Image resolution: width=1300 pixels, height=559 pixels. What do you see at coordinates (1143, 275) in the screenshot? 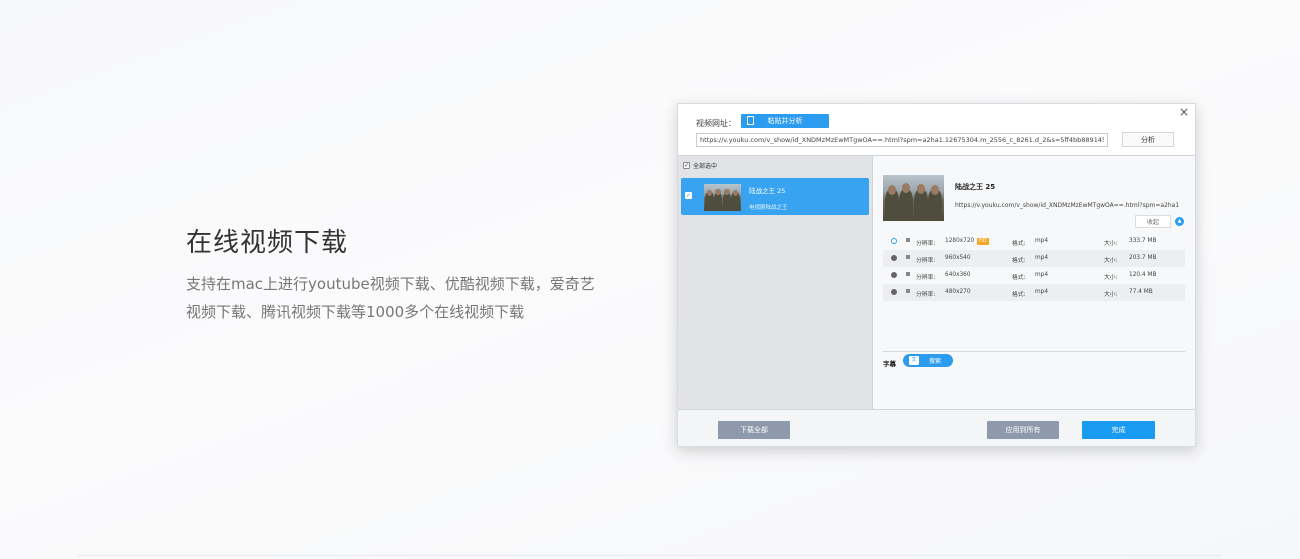
I see `size-value: 120.4 MB` at bounding box center [1143, 275].